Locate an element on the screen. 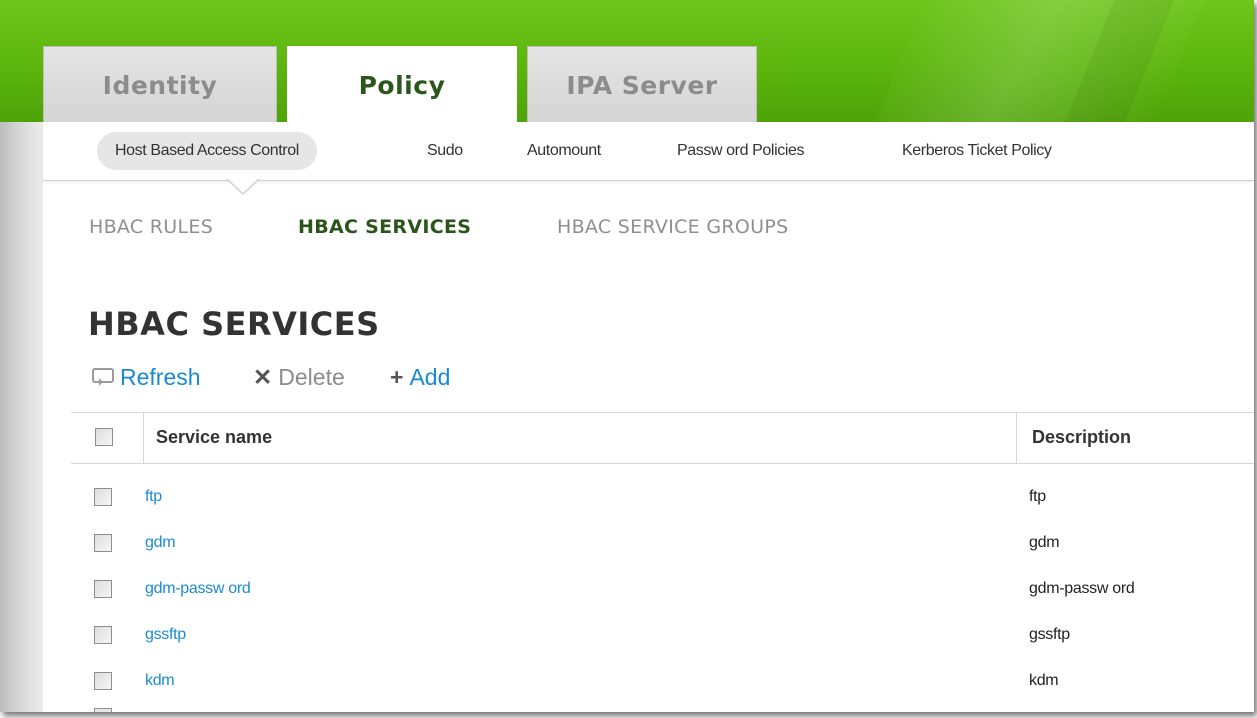 The image size is (1257, 718). table-row: gssftp gssftp is located at coordinates (662, 641).